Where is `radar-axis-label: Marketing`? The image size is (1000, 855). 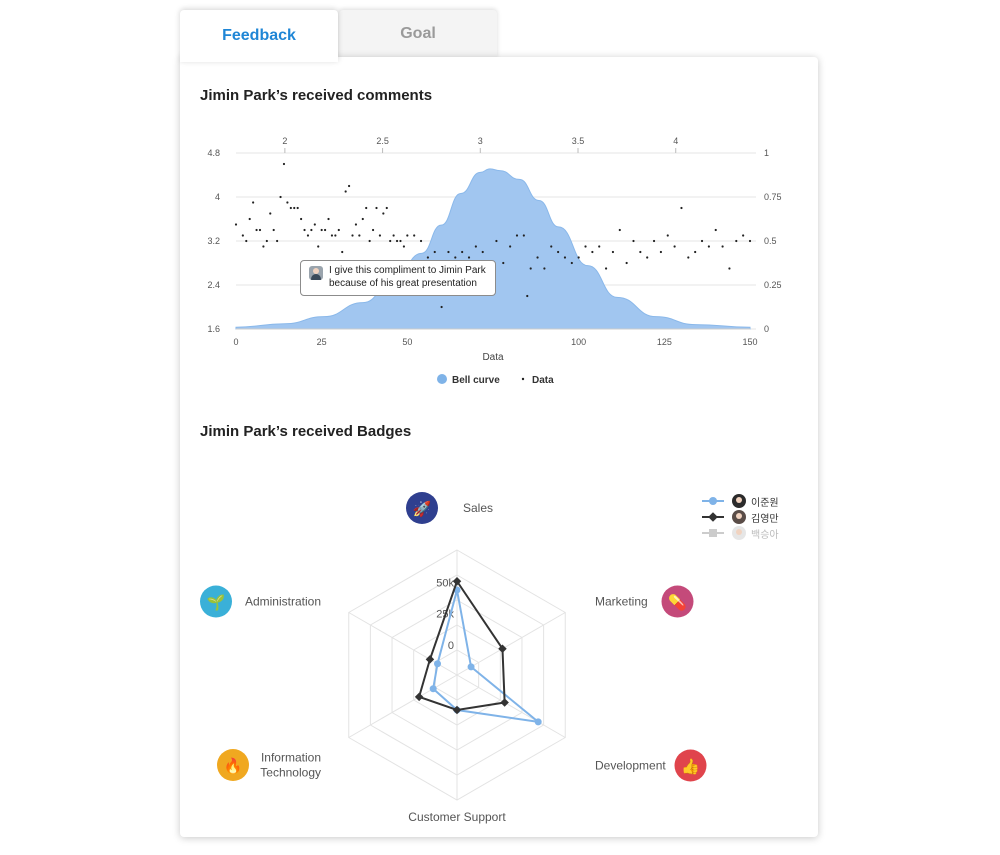
radar-axis-label: Marketing is located at coordinates (621, 602).